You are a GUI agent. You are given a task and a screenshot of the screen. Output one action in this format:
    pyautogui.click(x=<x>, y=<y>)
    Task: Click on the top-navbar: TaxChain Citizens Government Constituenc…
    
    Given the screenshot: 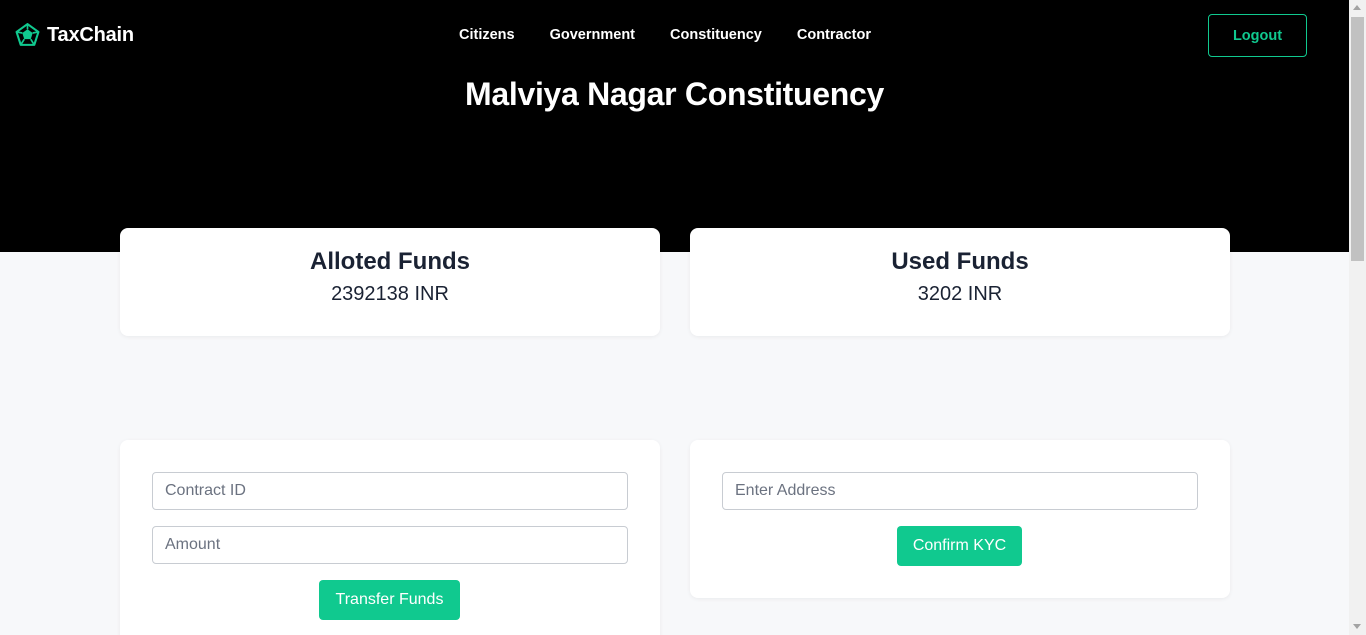 What is the action you would take?
    pyautogui.click(x=674, y=36)
    